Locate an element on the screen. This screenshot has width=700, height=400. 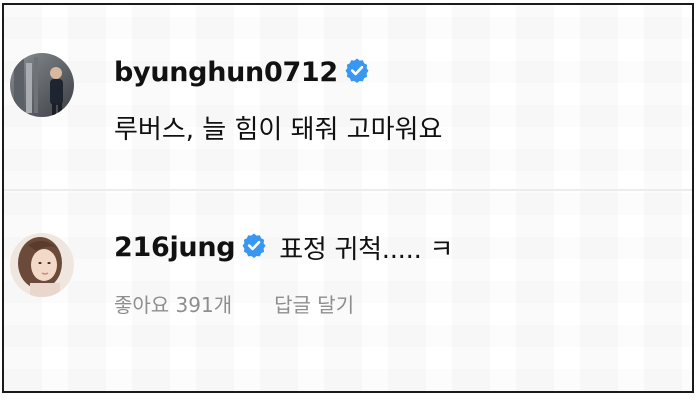
reply-button: 답글 달기 is located at coordinates (314, 303).